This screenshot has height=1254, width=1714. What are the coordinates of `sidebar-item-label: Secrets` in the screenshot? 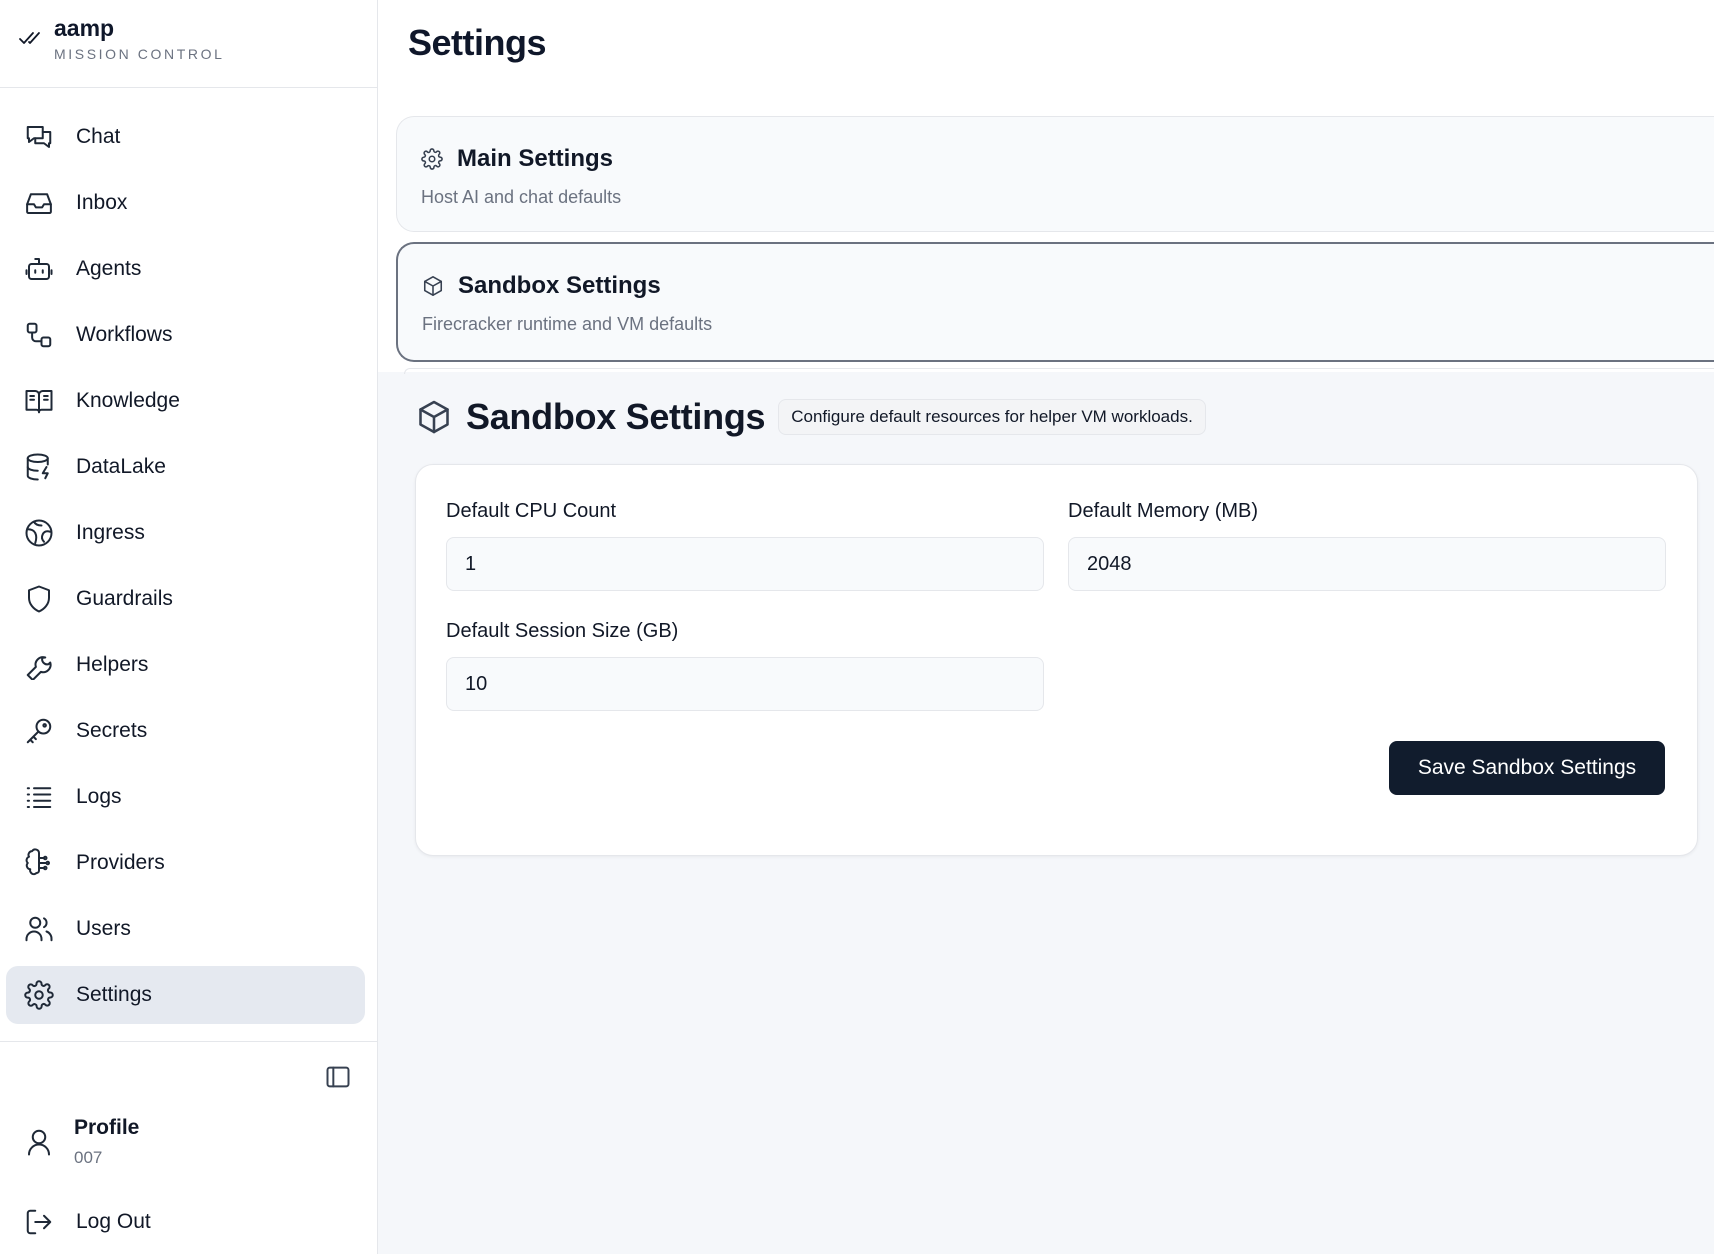 It's located at (112, 730).